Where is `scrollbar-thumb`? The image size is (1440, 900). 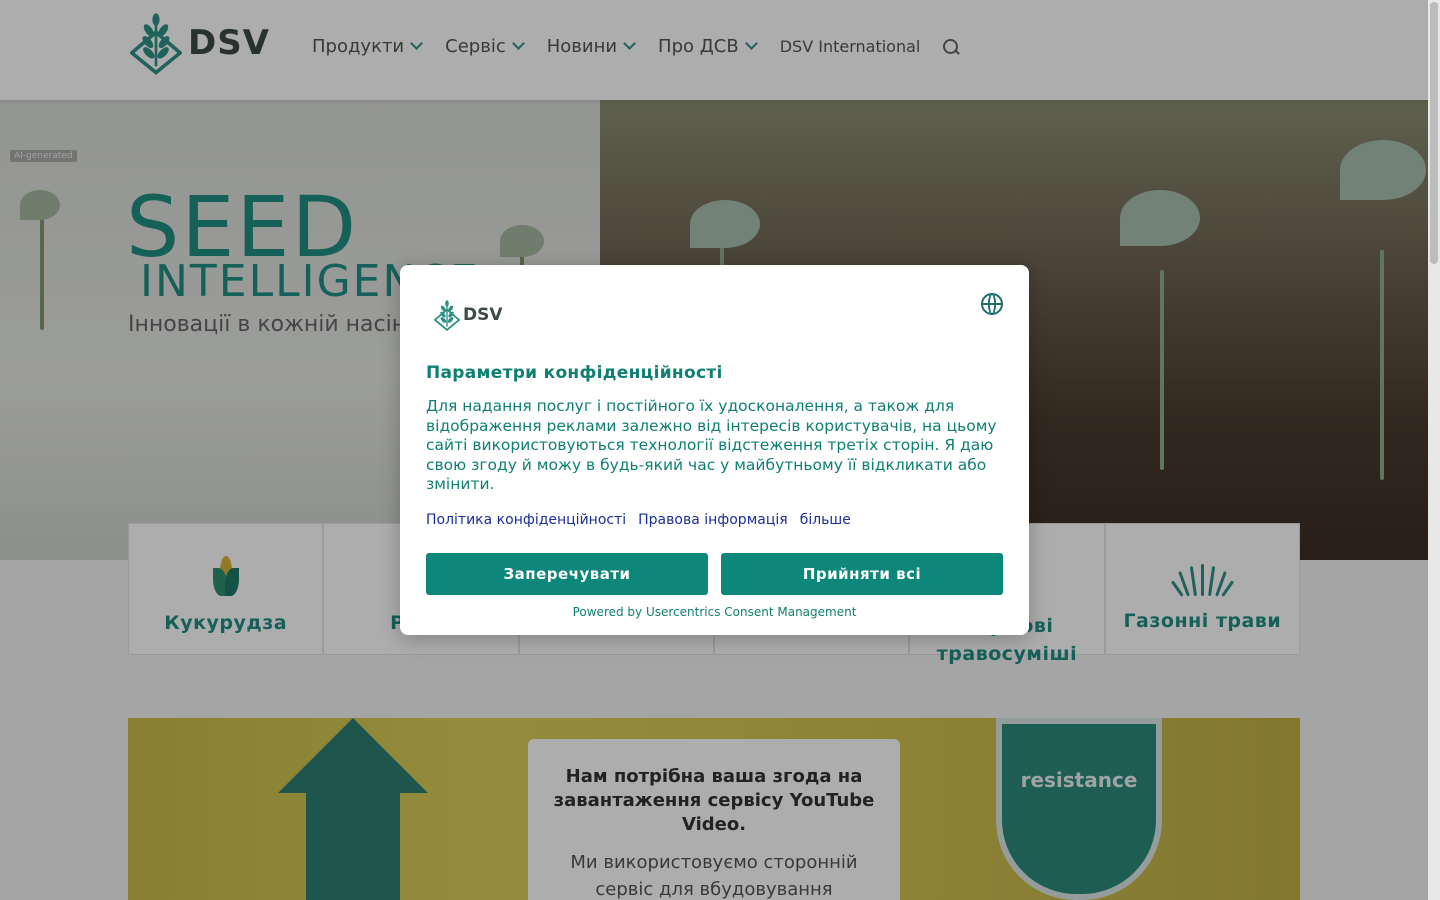 scrollbar-thumb is located at coordinates (1434, 133).